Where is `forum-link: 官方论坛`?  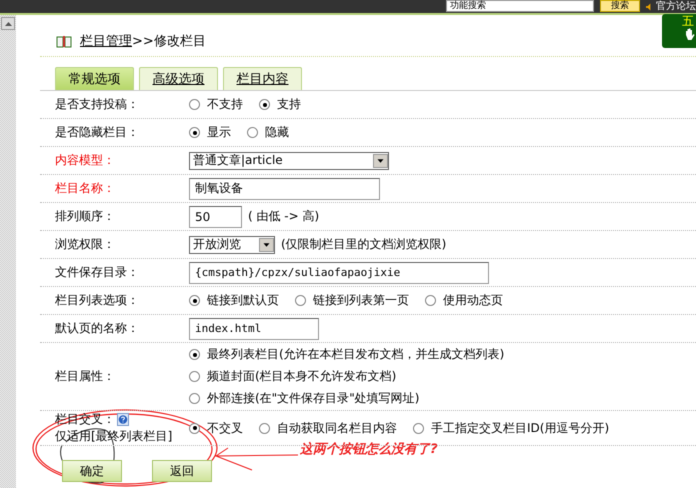
forum-link: 官方论坛 is located at coordinates (676, 6).